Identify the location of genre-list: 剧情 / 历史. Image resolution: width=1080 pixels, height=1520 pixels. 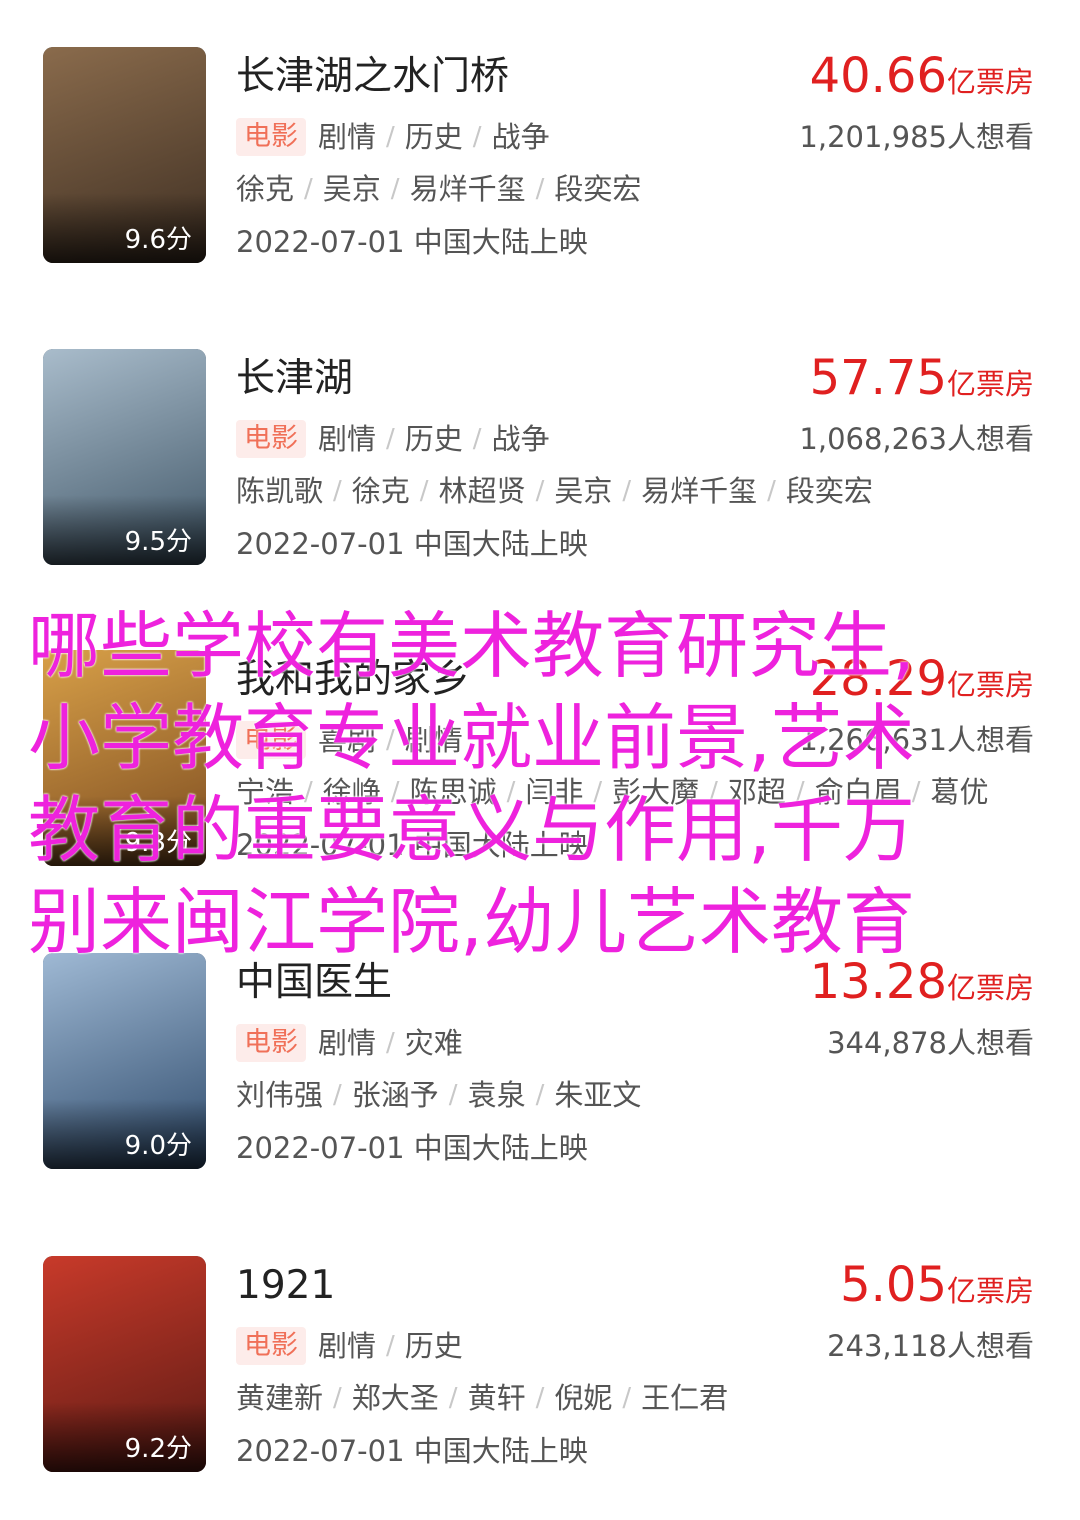
(390, 1346).